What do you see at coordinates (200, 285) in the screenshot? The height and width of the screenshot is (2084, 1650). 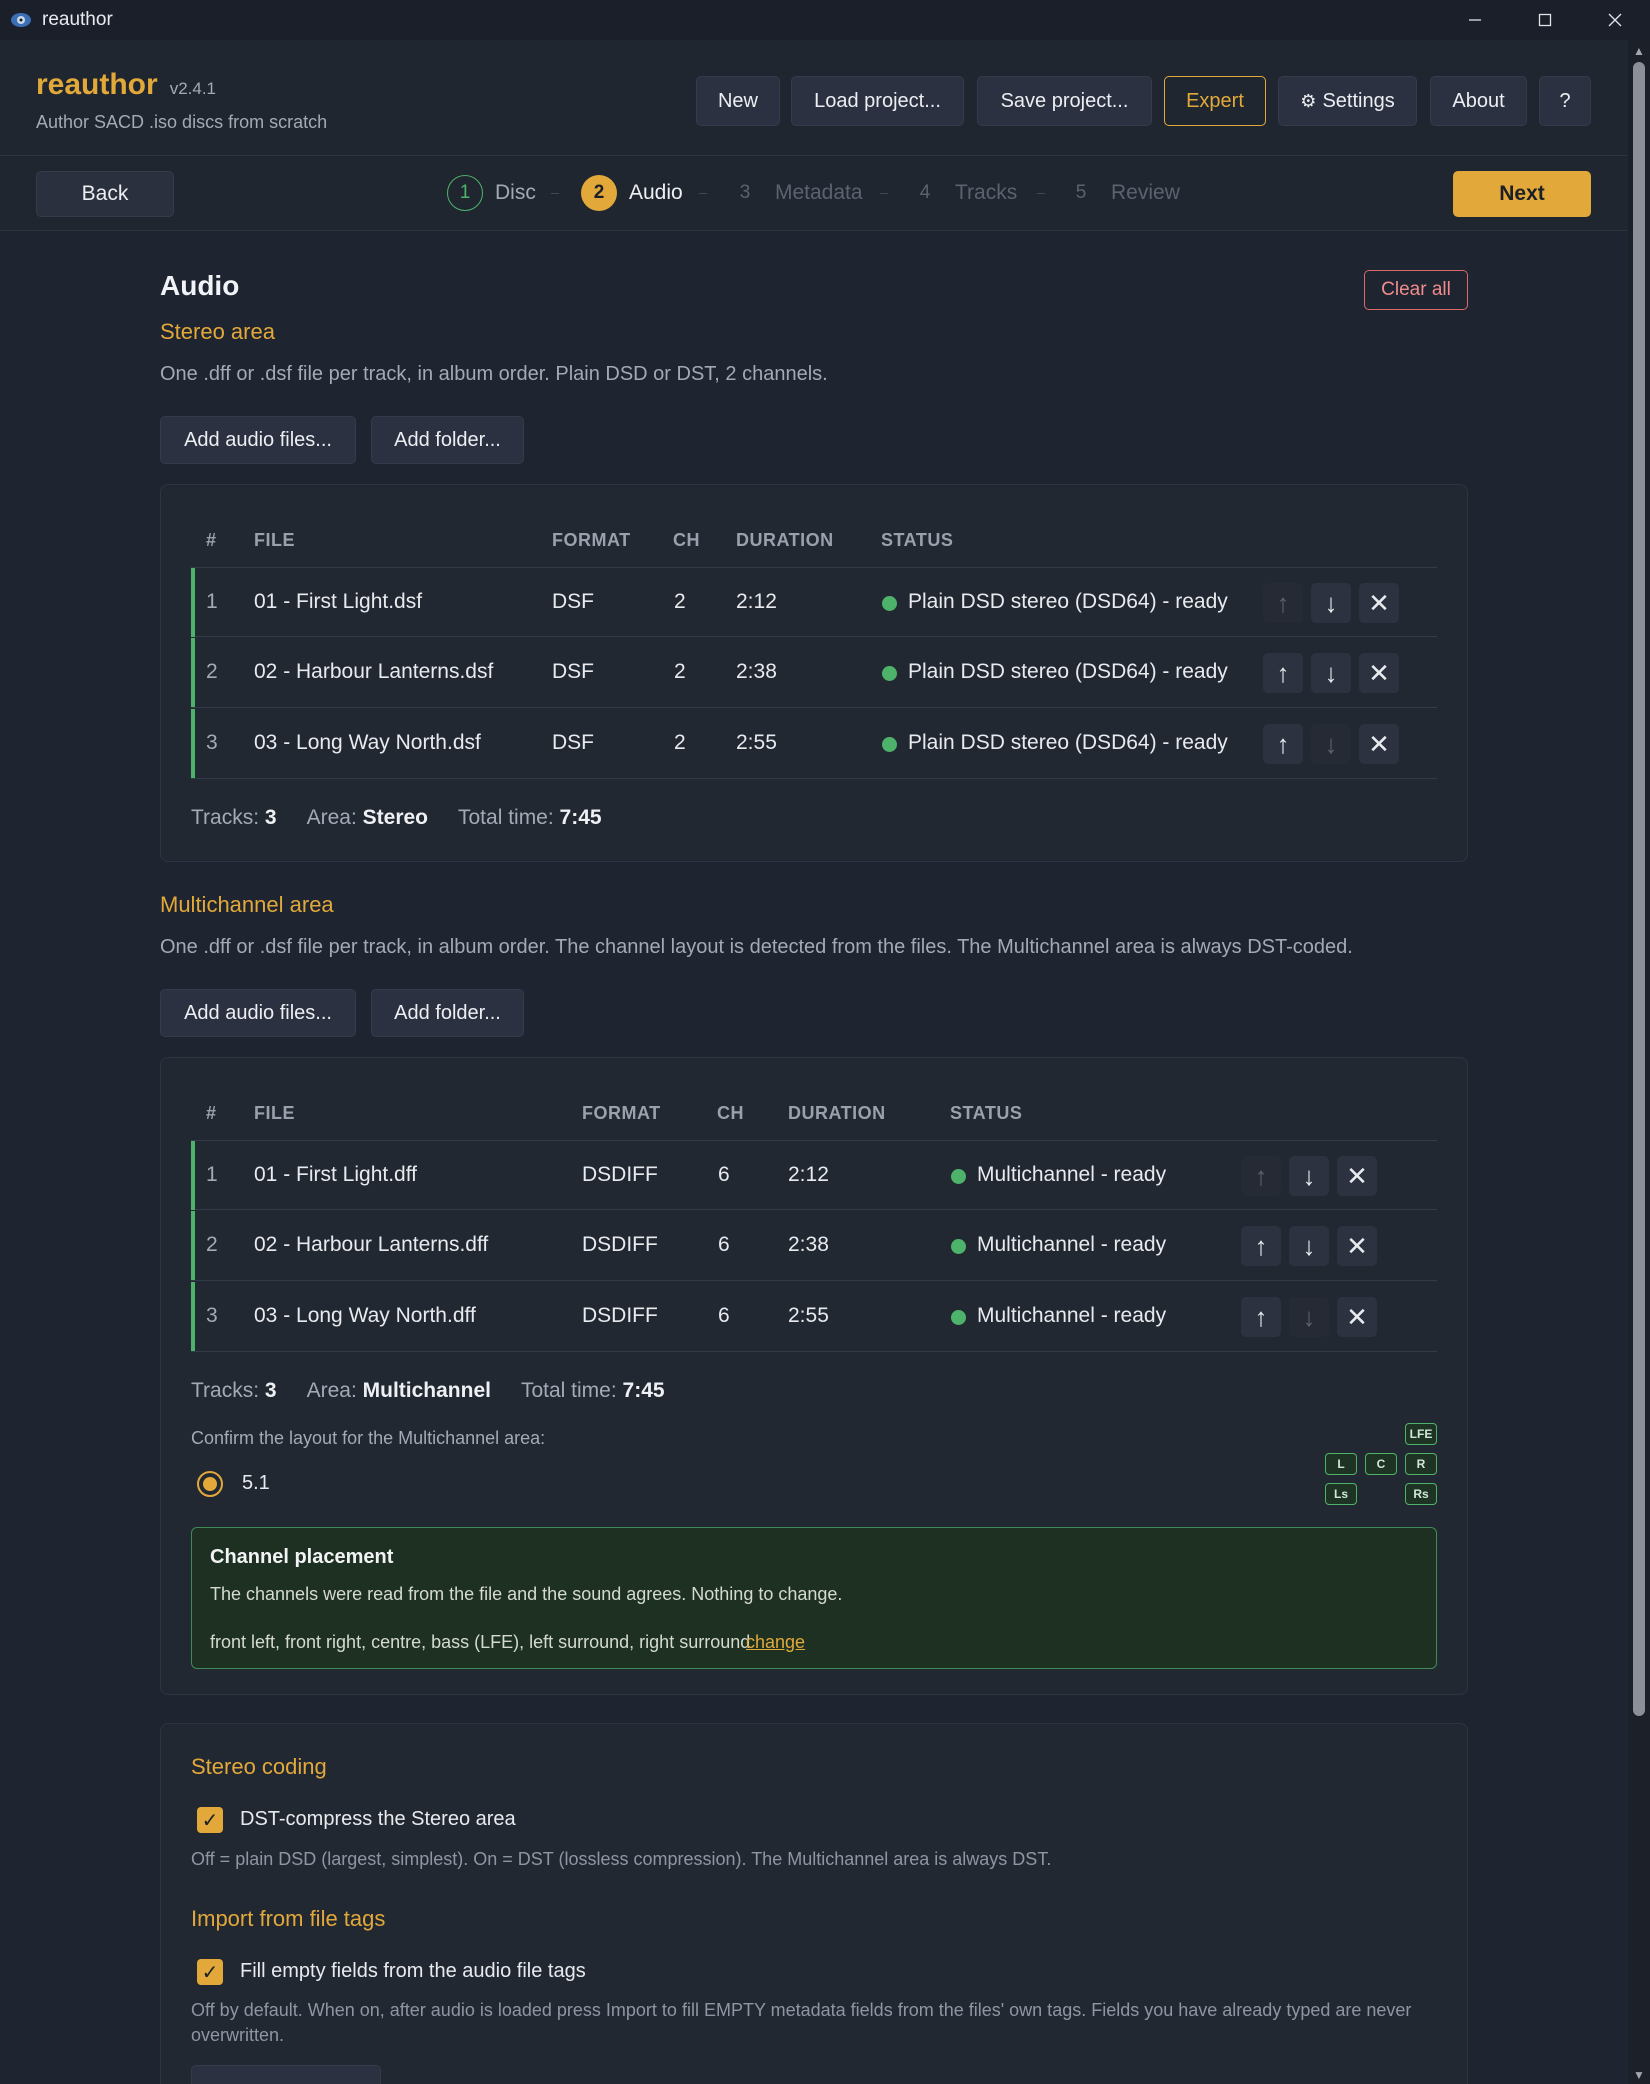 I see `page-title: Audio` at bounding box center [200, 285].